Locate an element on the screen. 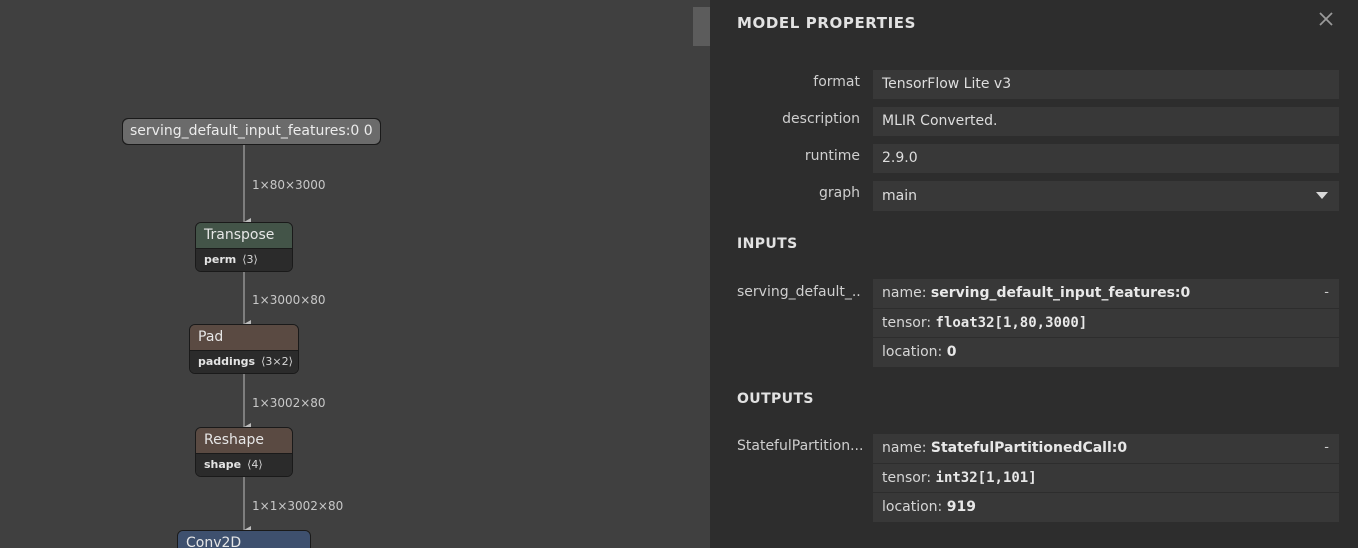 The image size is (1358, 548). input-location-key: location: is located at coordinates (914, 352).